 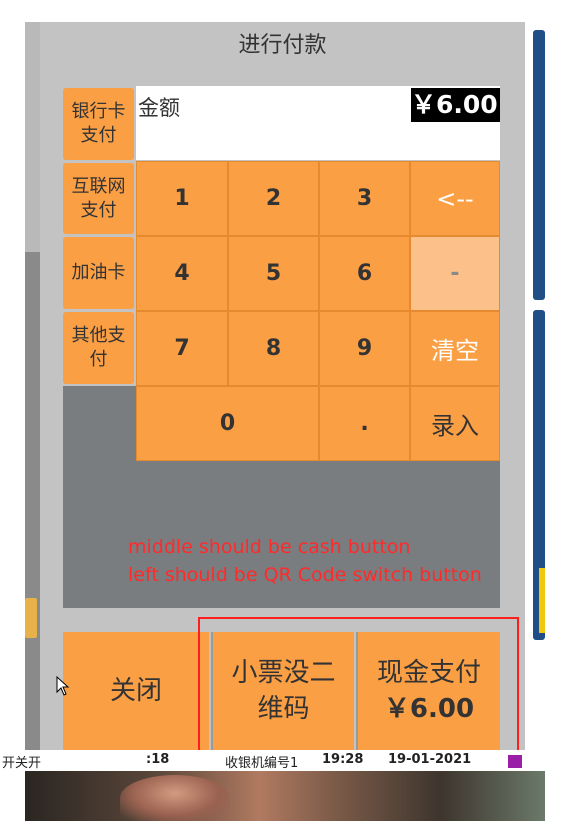 What do you see at coordinates (159, 108) in the screenshot?
I see `amount-label: 金额` at bounding box center [159, 108].